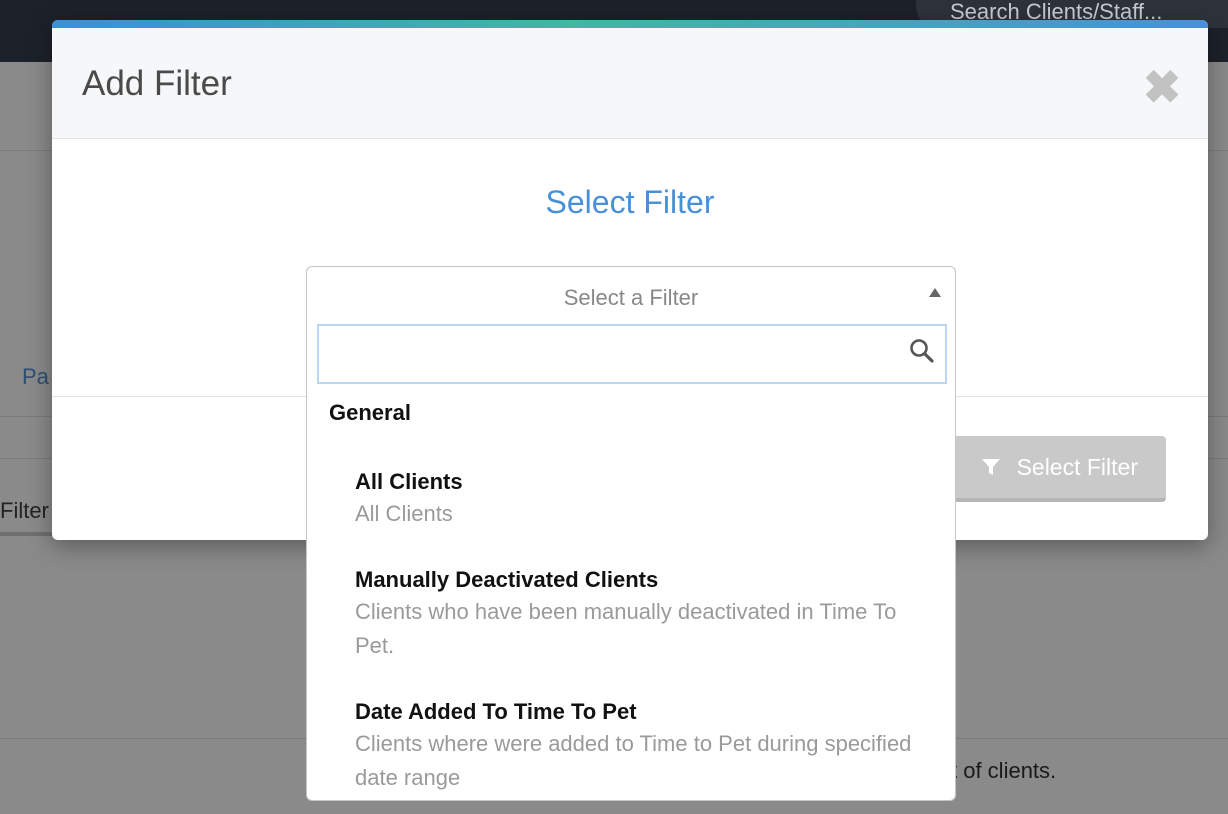  What do you see at coordinates (1077, 466) in the screenshot?
I see `select-filter-button-label: Select Filter` at bounding box center [1077, 466].